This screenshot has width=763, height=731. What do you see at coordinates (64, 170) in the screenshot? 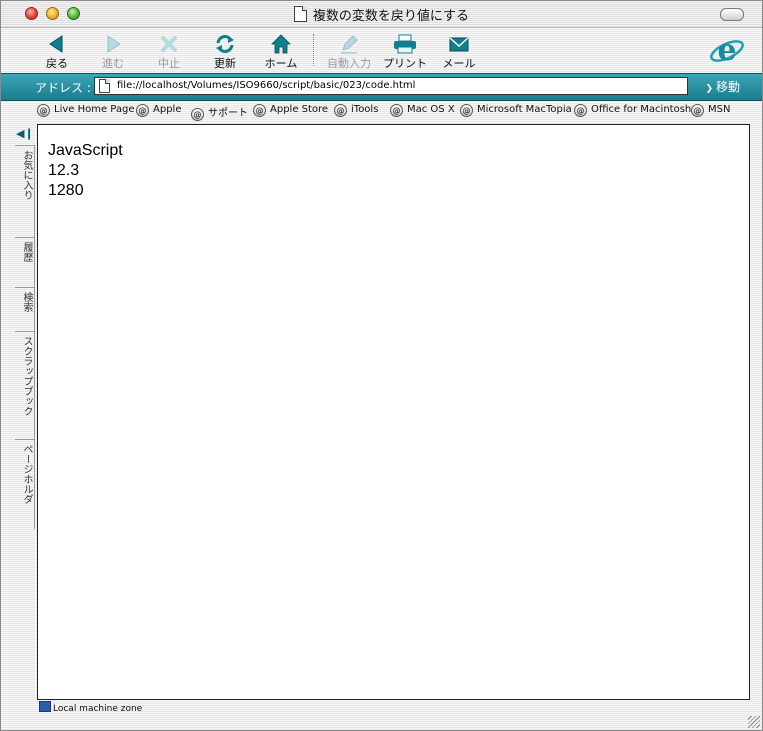
I see `output-line: 12.3` at bounding box center [64, 170].